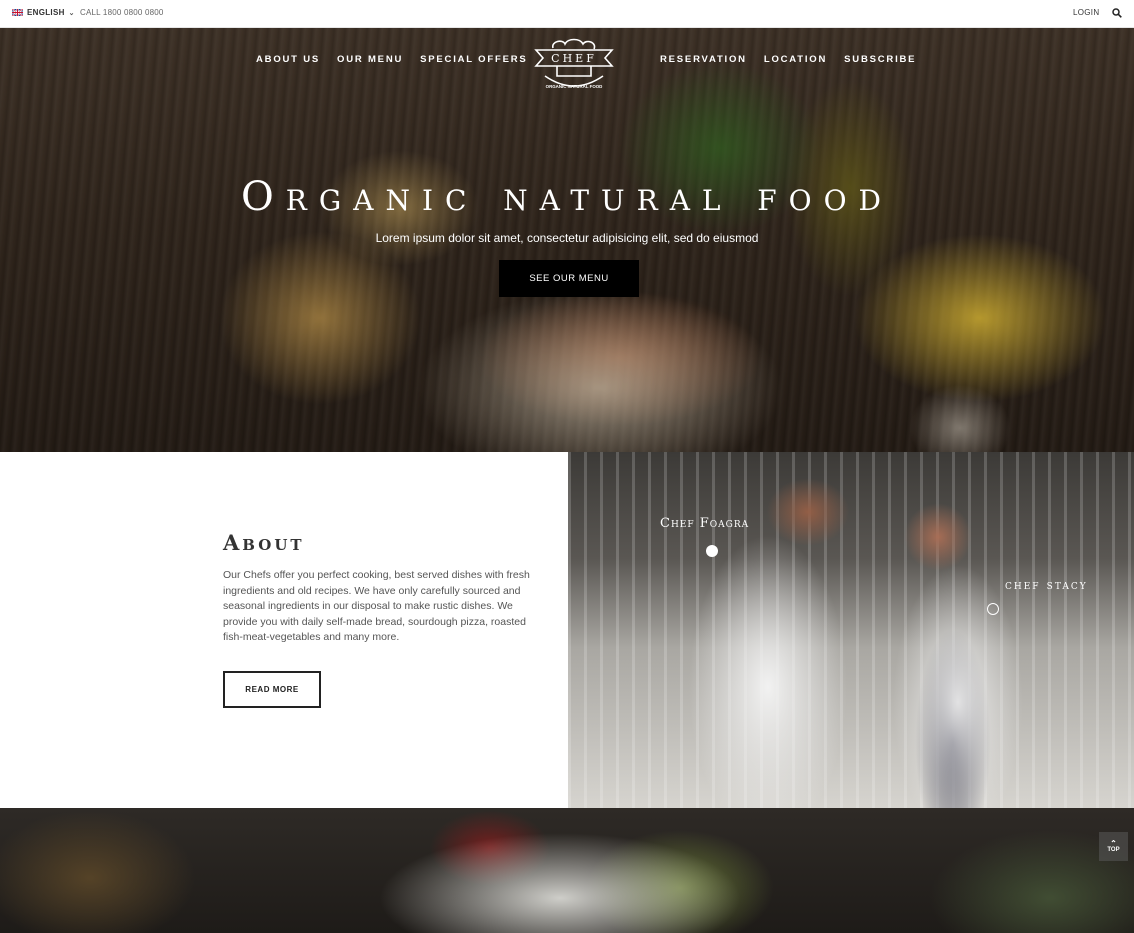  What do you see at coordinates (567, 14) in the screenshot?
I see `top-bar: ENGLISH ⌄ CALL 1800 0800 0800 LOGIN` at bounding box center [567, 14].